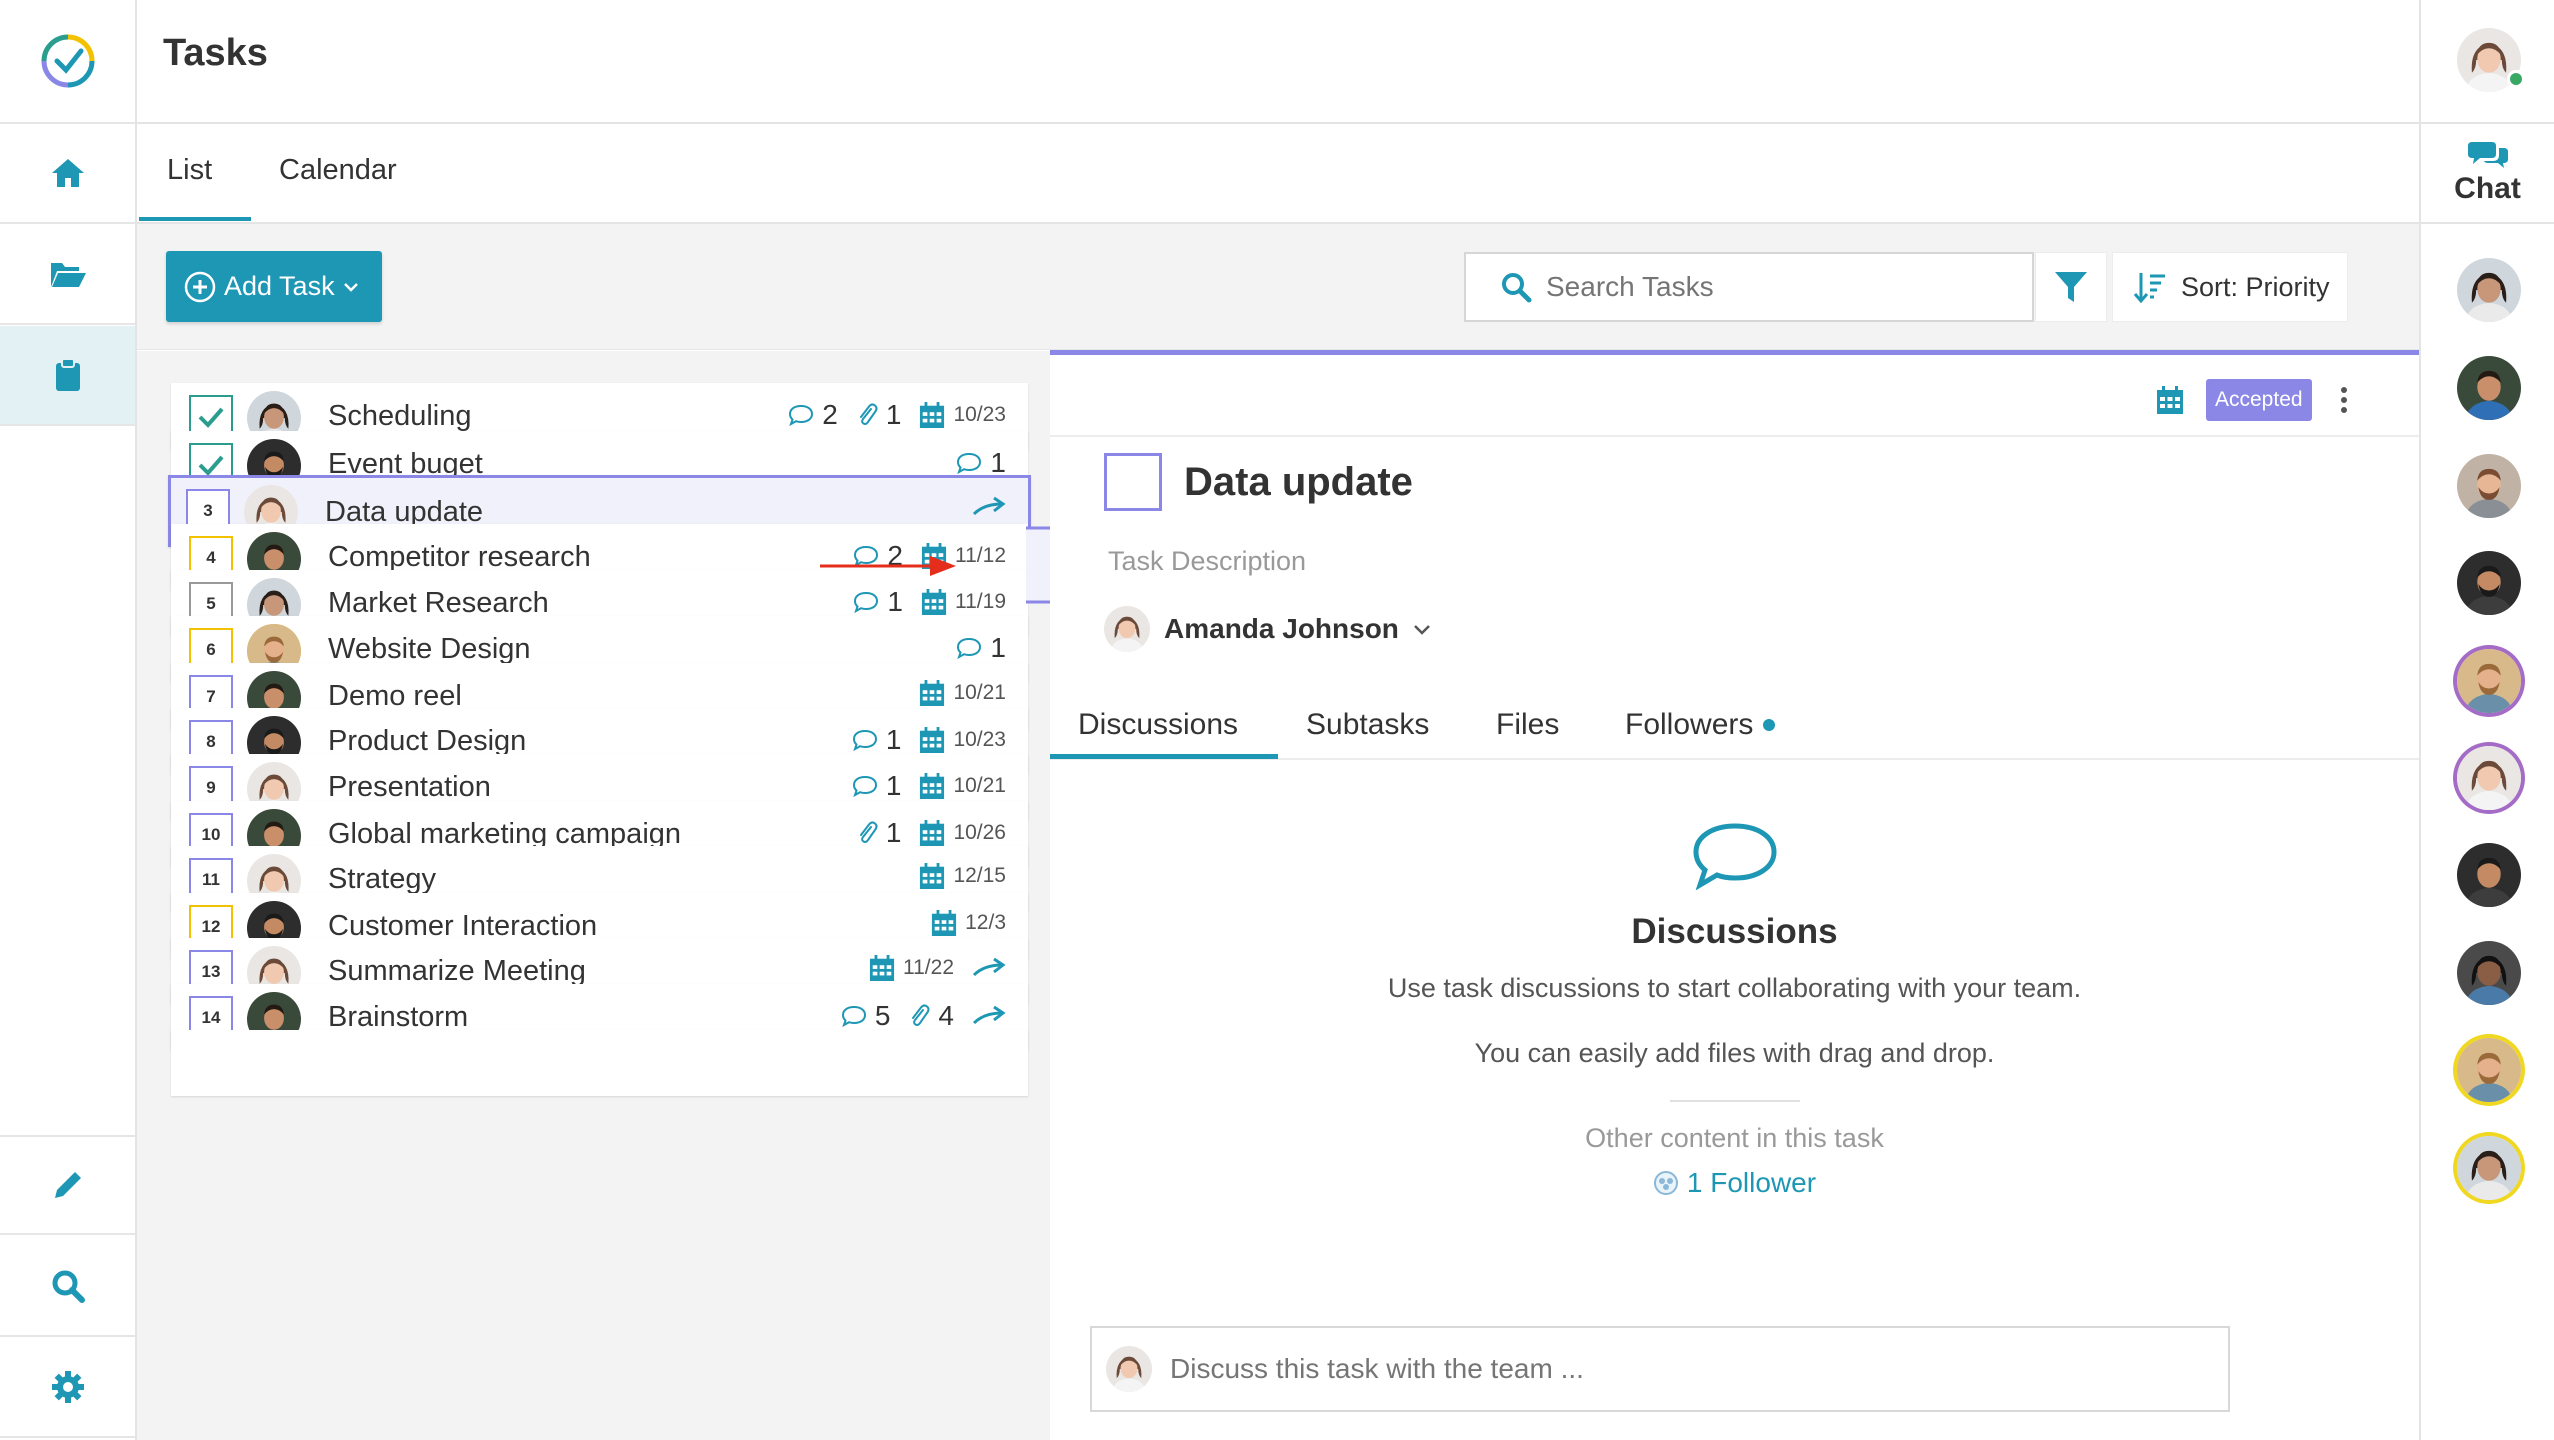  I want to click on divider, so click(1734, 1101).